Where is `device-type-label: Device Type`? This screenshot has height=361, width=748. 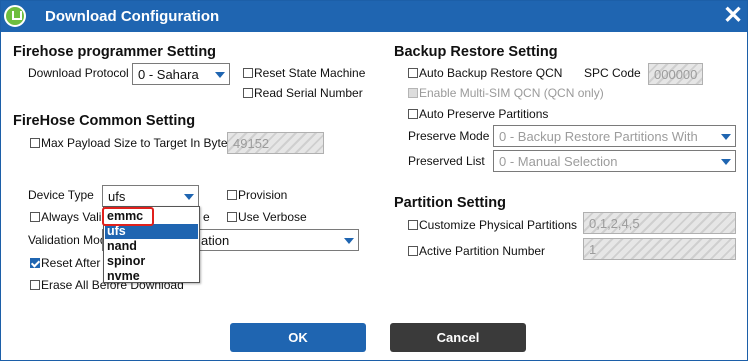 device-type-label: Device Type is located at coordinates (61, 195).